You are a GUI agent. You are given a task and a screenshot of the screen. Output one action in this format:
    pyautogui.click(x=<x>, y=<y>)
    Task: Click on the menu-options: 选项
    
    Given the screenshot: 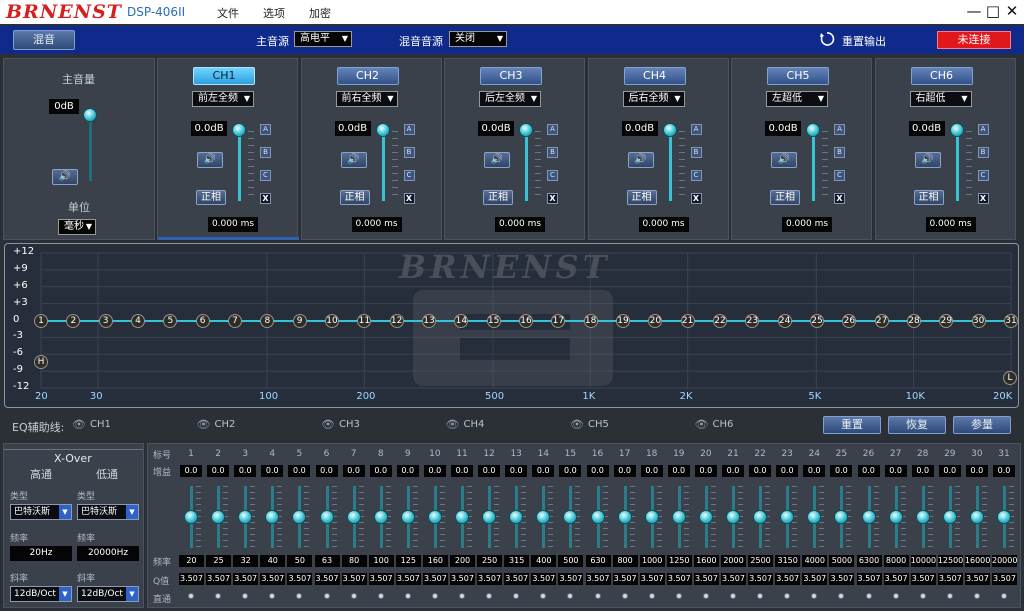 What is the action you would take?
    pyautogui.click(x=274, y=13)
    